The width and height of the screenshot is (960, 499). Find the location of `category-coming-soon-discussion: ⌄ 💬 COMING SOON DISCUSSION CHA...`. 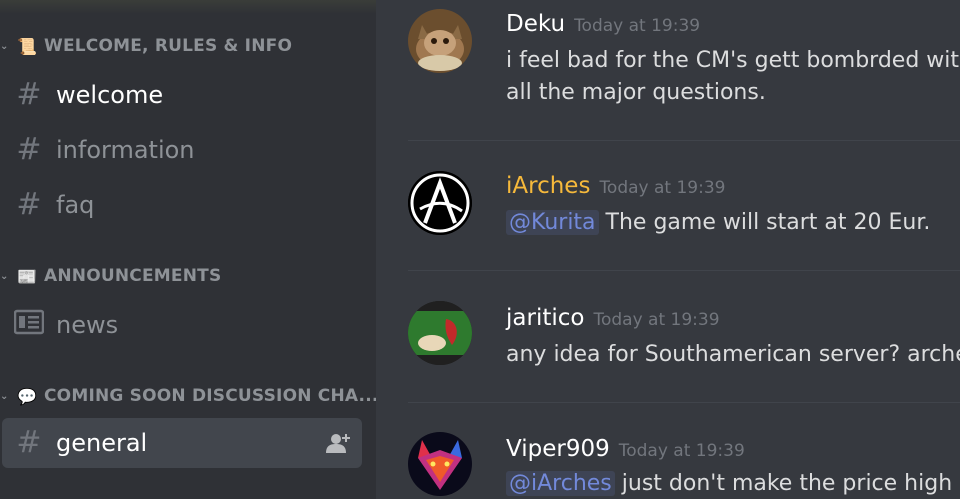

category-coming-soon-discussion: ⌄ 💬 COMING SOON DISCUSSION CHA... is located at coordinates (188, 396).